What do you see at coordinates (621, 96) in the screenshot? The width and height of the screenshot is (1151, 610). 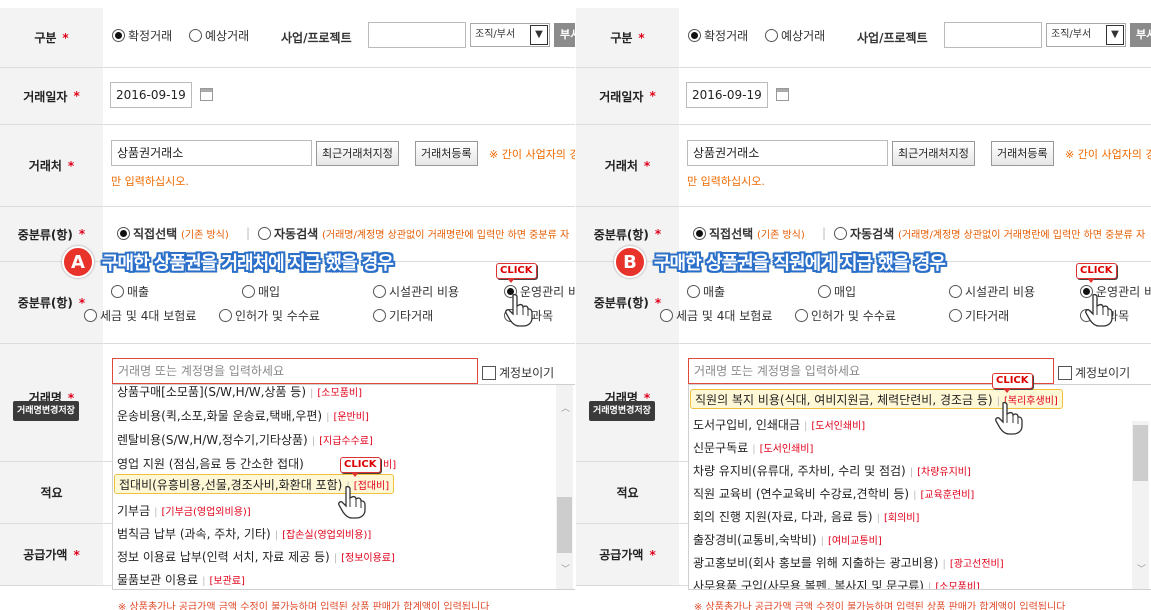 I see `trade-date-label-text: 거래일자` at bounding box center [621, 96].